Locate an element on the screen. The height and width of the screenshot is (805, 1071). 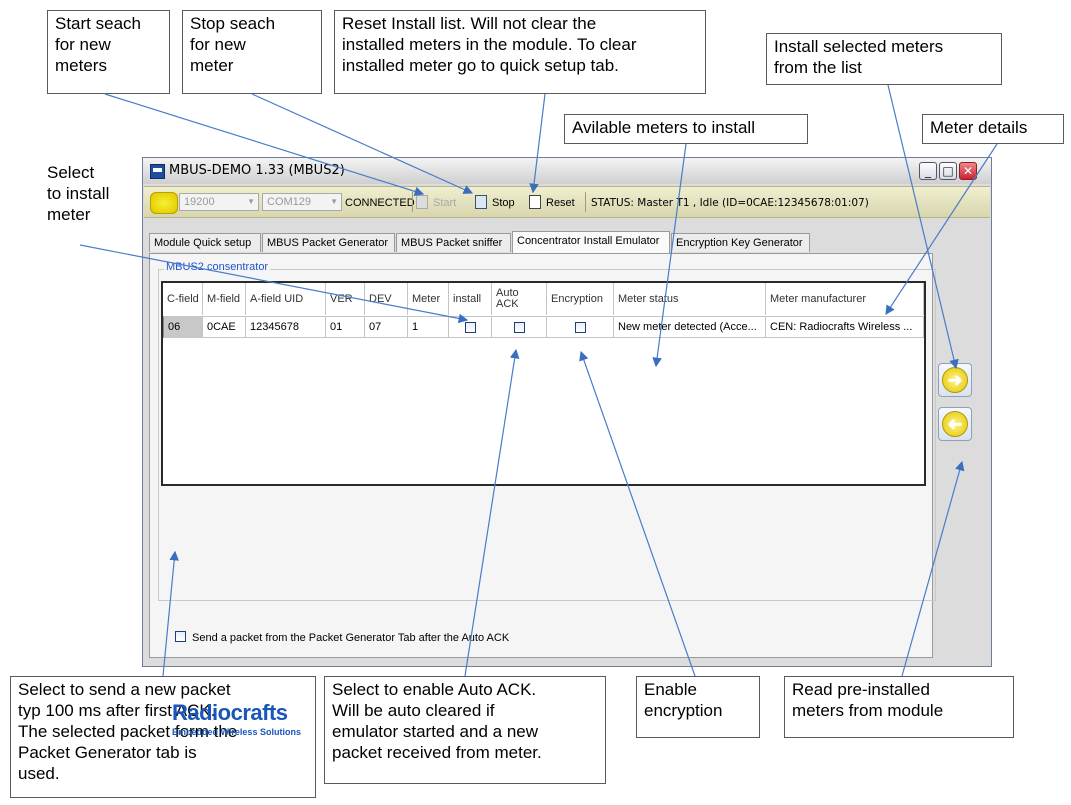
column-header: Auto ACK is located at coordinates (519, 299).